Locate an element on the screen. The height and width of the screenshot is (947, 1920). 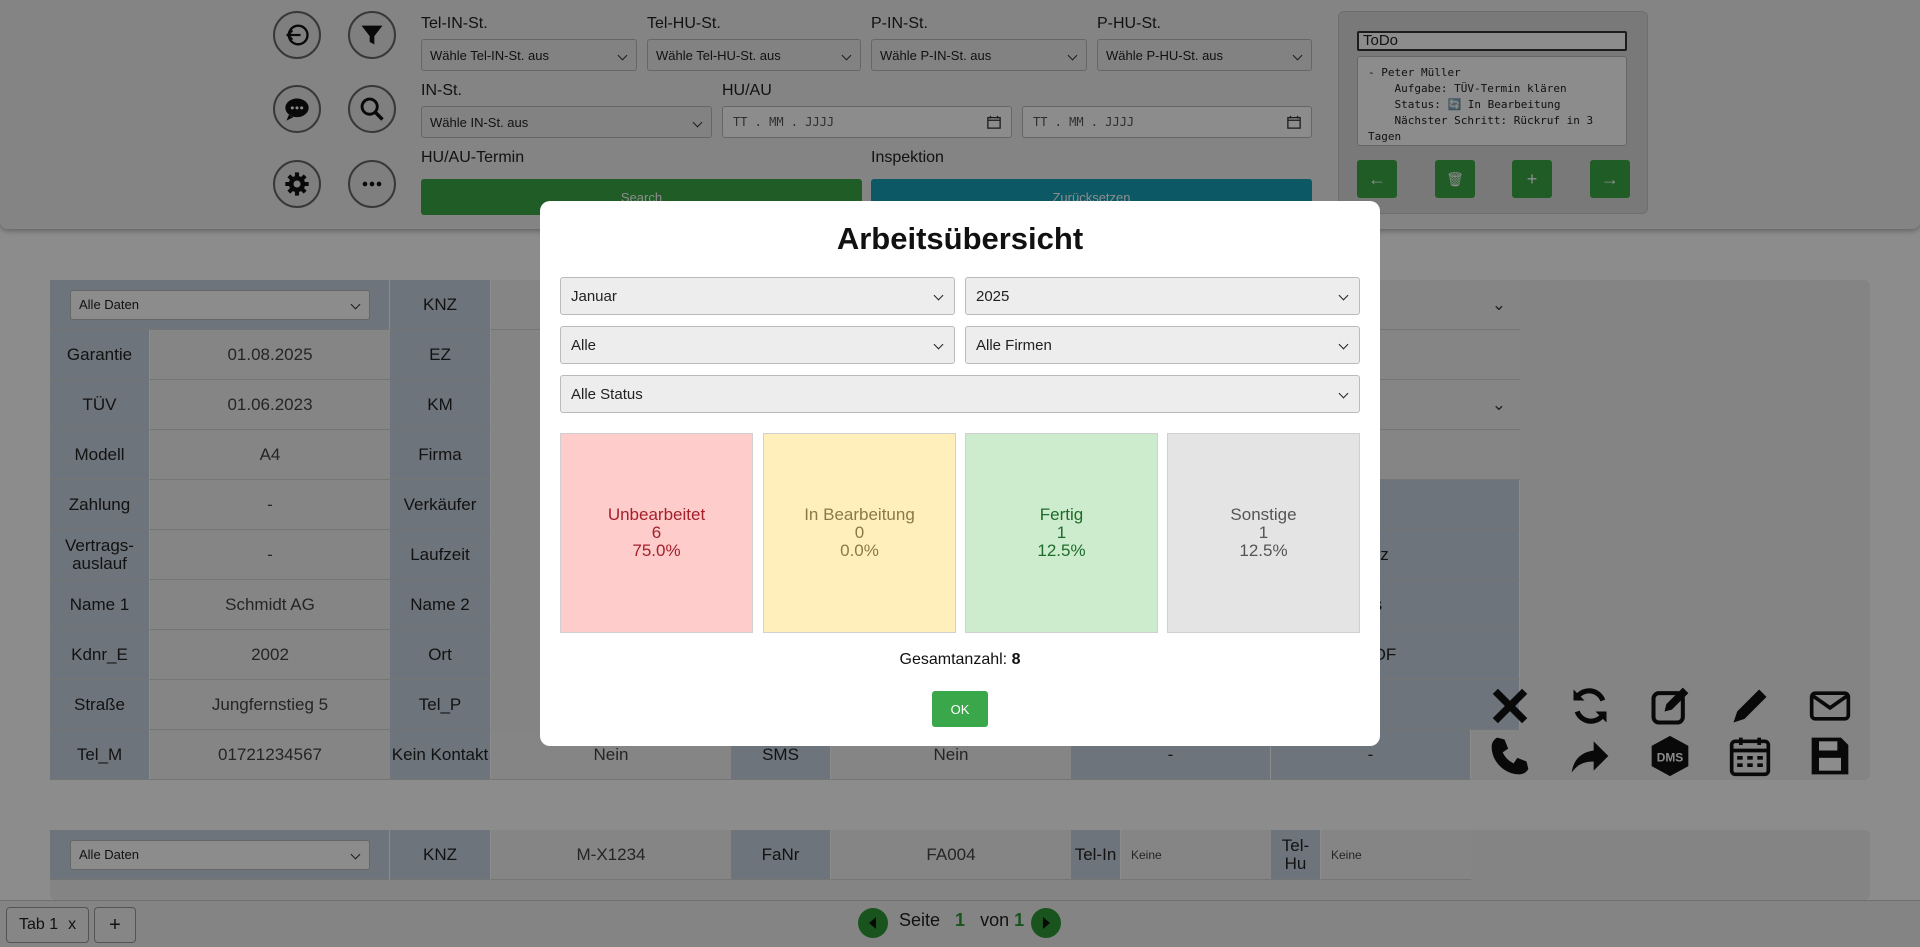
month-select: Januar is located at coordinates (757, 296).